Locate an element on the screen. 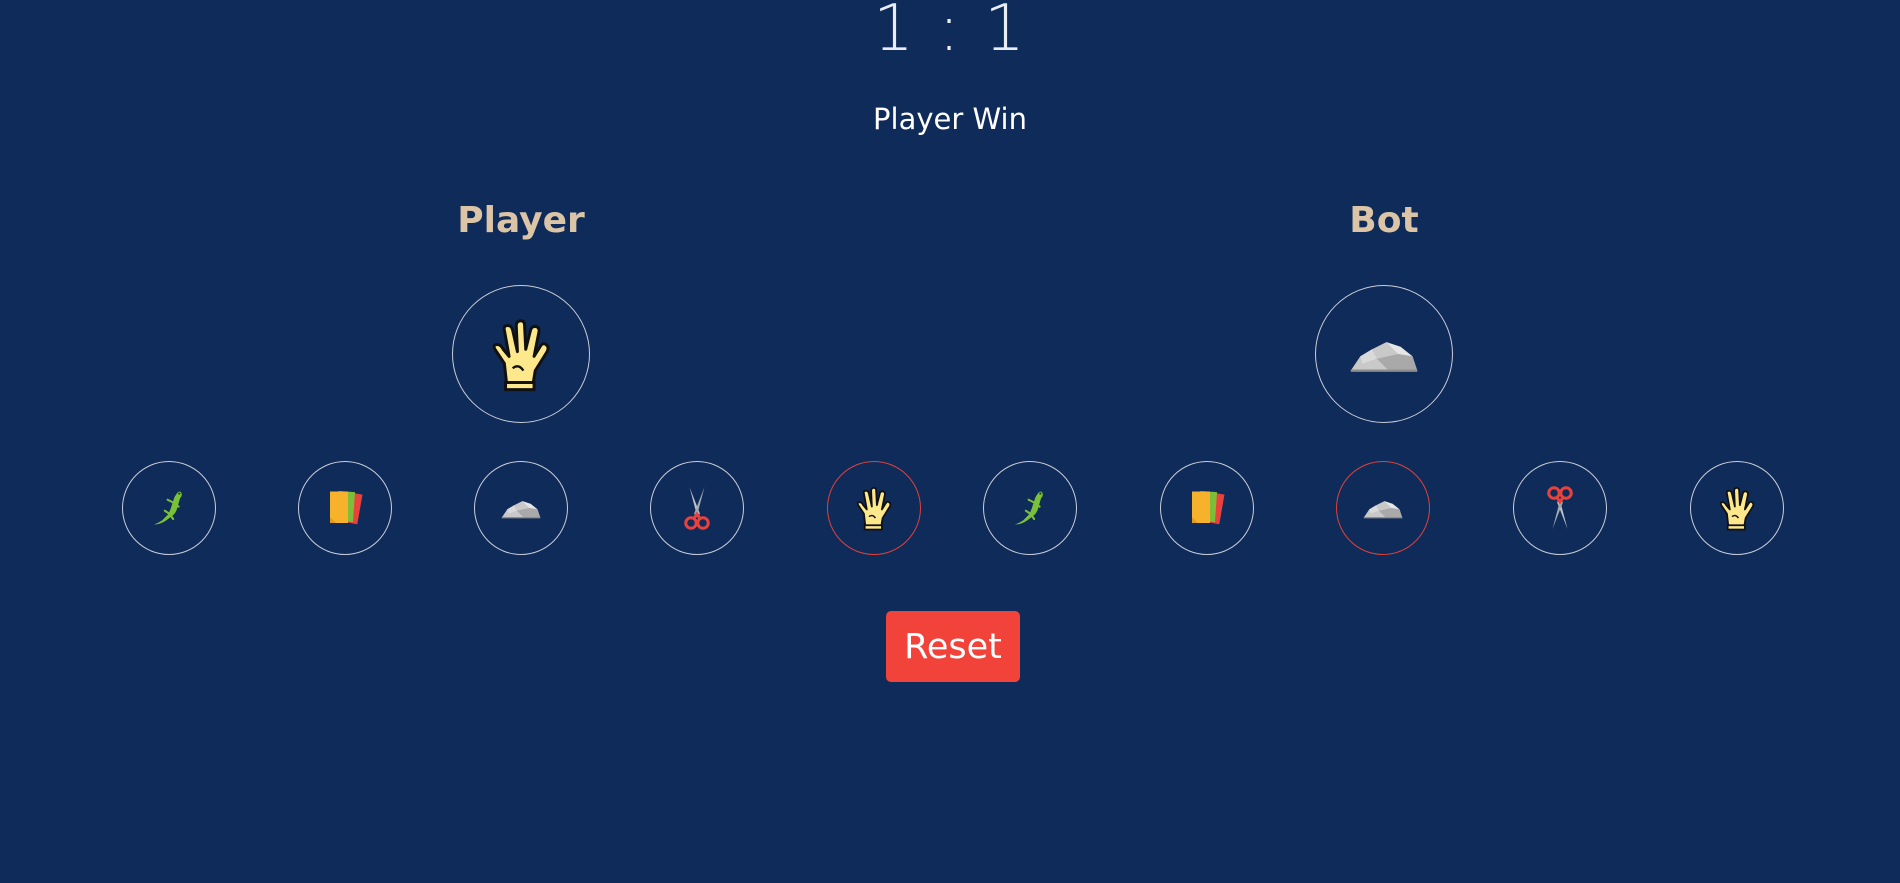  player-option-spock is located at coordinates (874, 508).